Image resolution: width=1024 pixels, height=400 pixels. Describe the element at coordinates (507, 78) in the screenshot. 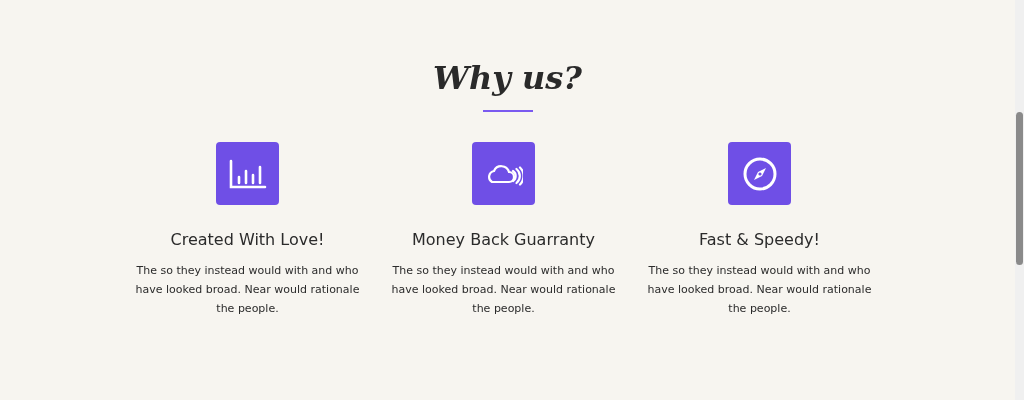

I see `section-heading: Why us?` at that location.